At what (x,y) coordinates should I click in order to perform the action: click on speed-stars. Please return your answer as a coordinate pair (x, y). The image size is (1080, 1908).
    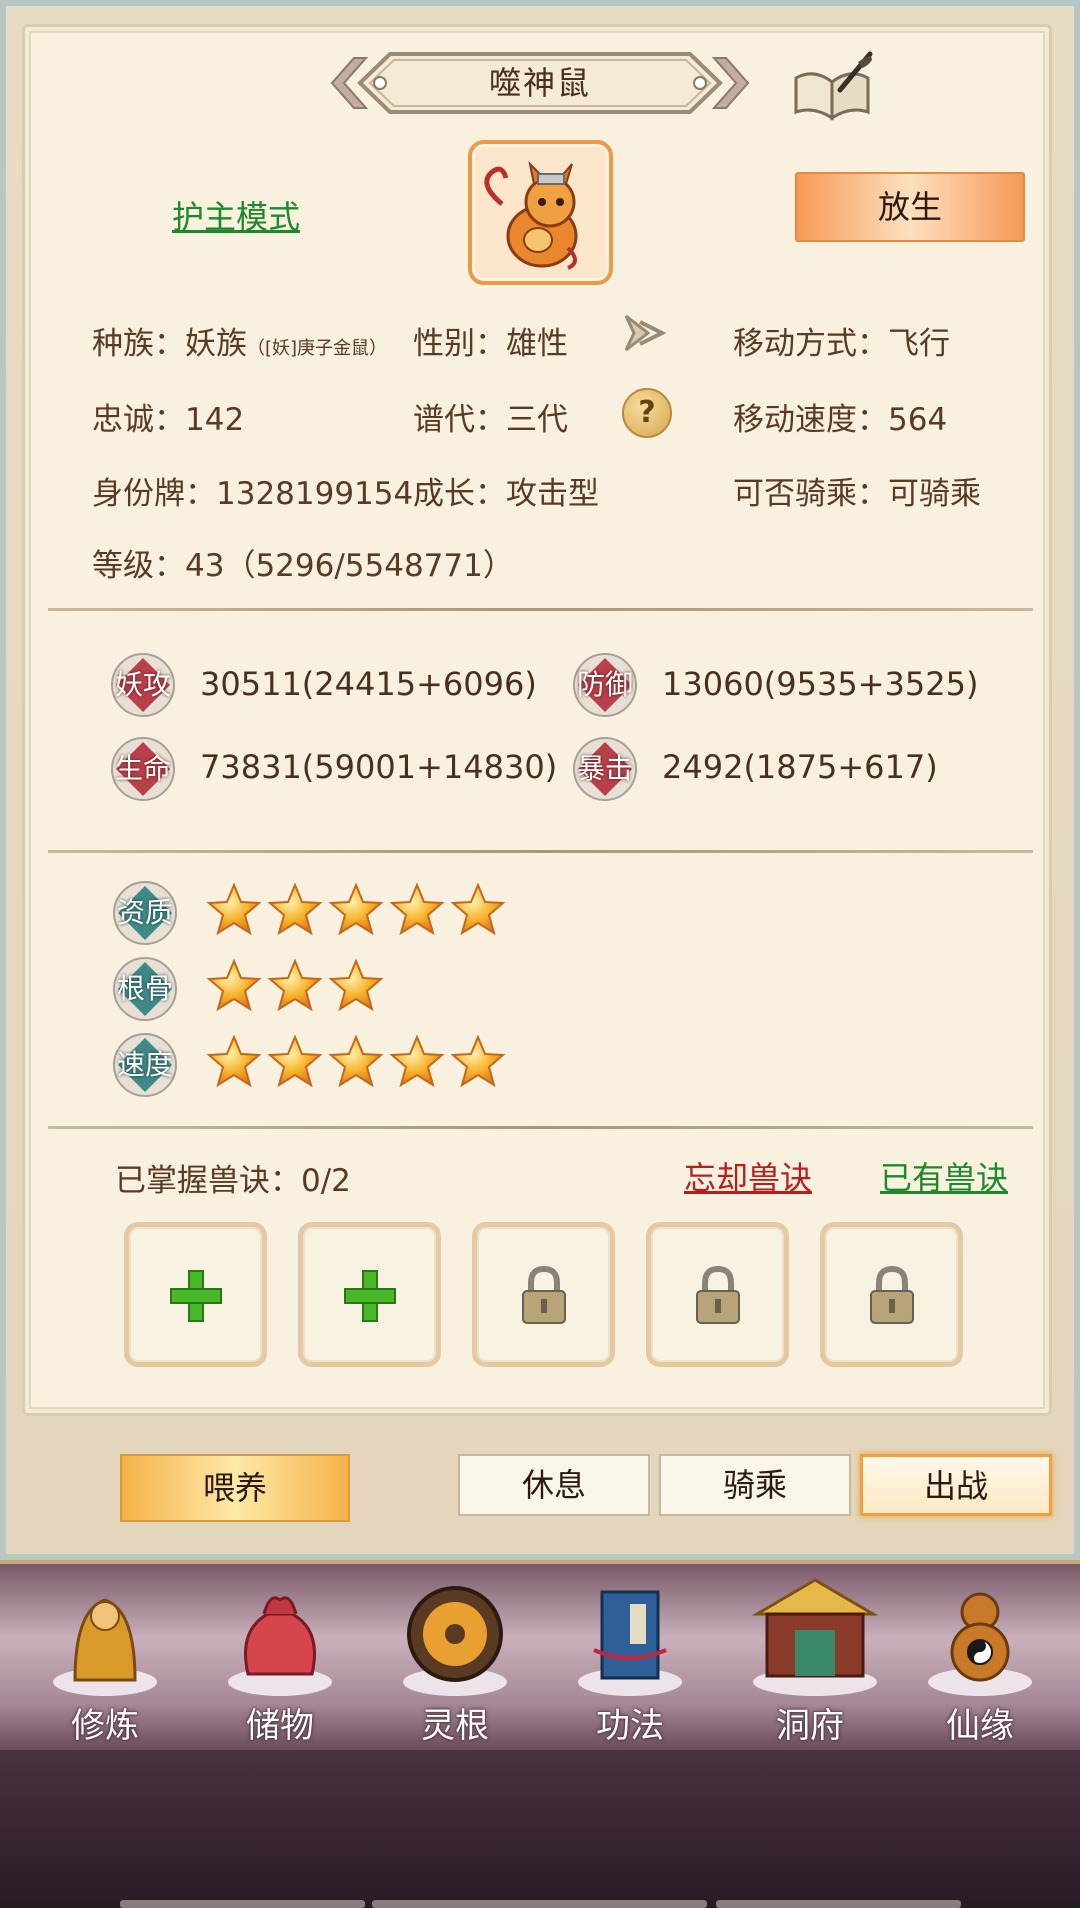
    Looking at the image, I should click on (358, 1064).